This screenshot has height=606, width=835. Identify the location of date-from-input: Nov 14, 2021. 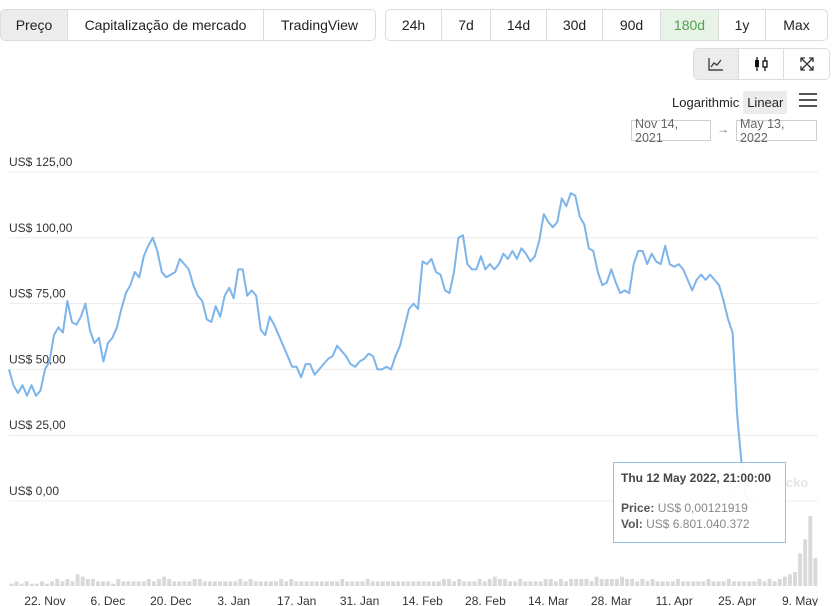
(671, 131).